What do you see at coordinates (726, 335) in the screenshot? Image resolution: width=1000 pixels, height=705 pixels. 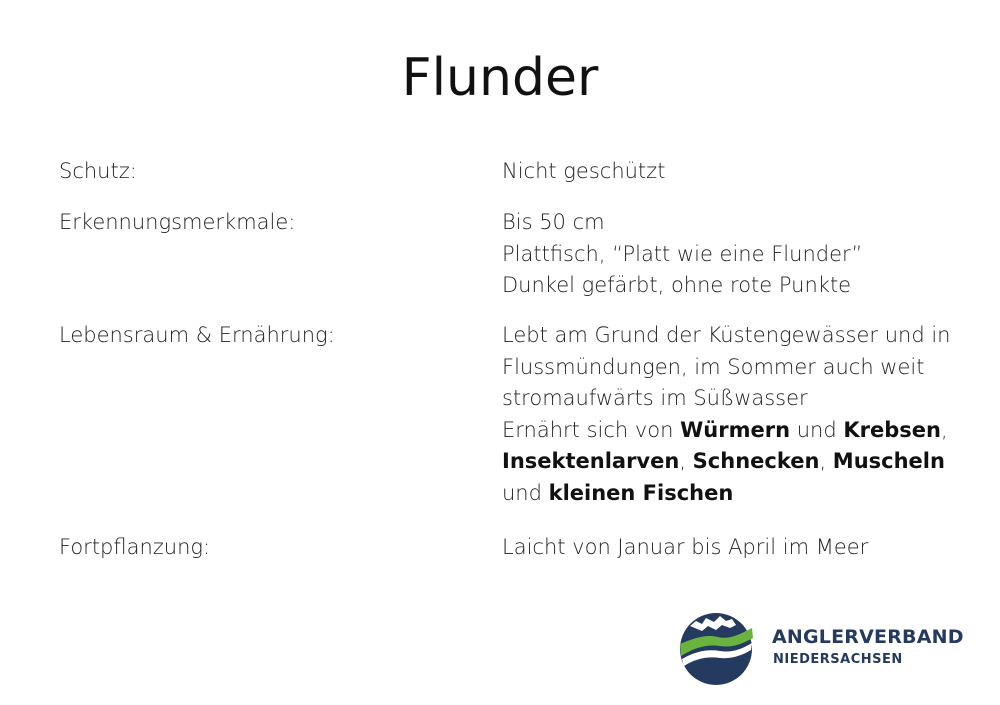 I see `value-text: Lebt am Grund der Küstengewässer und in` at bounding box center [726, 335].